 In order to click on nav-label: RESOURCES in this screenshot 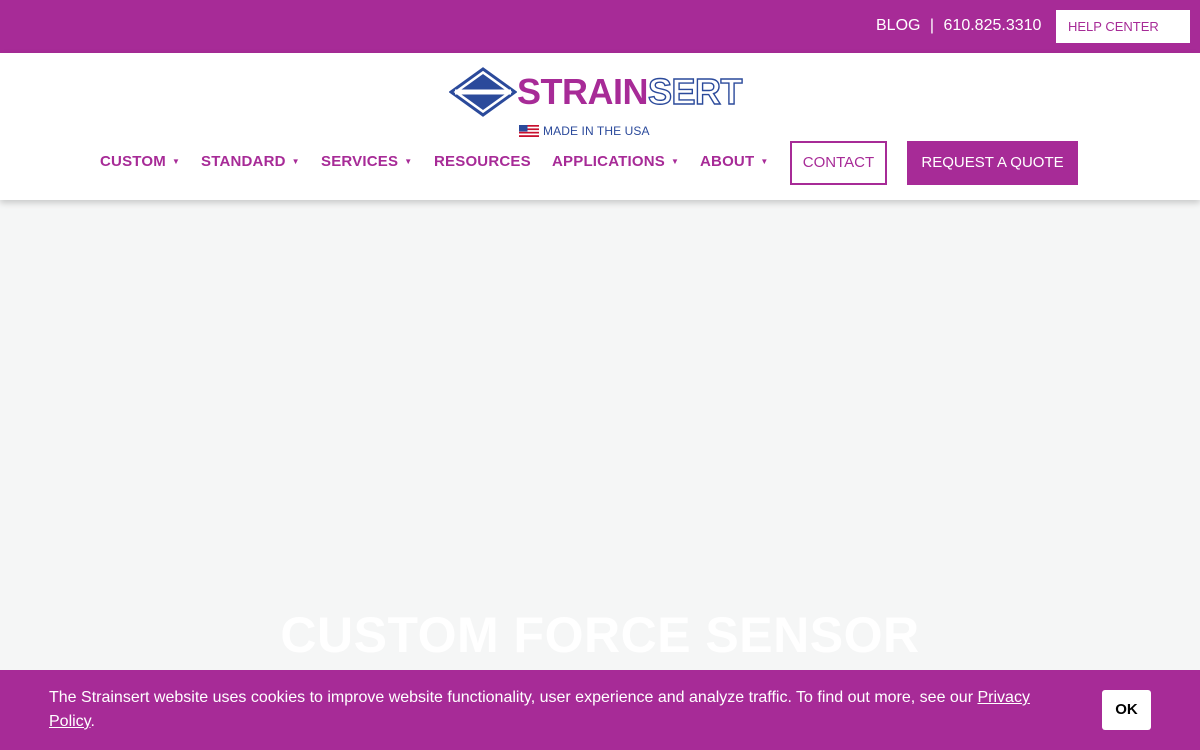, I will do `click(482, 161)`.